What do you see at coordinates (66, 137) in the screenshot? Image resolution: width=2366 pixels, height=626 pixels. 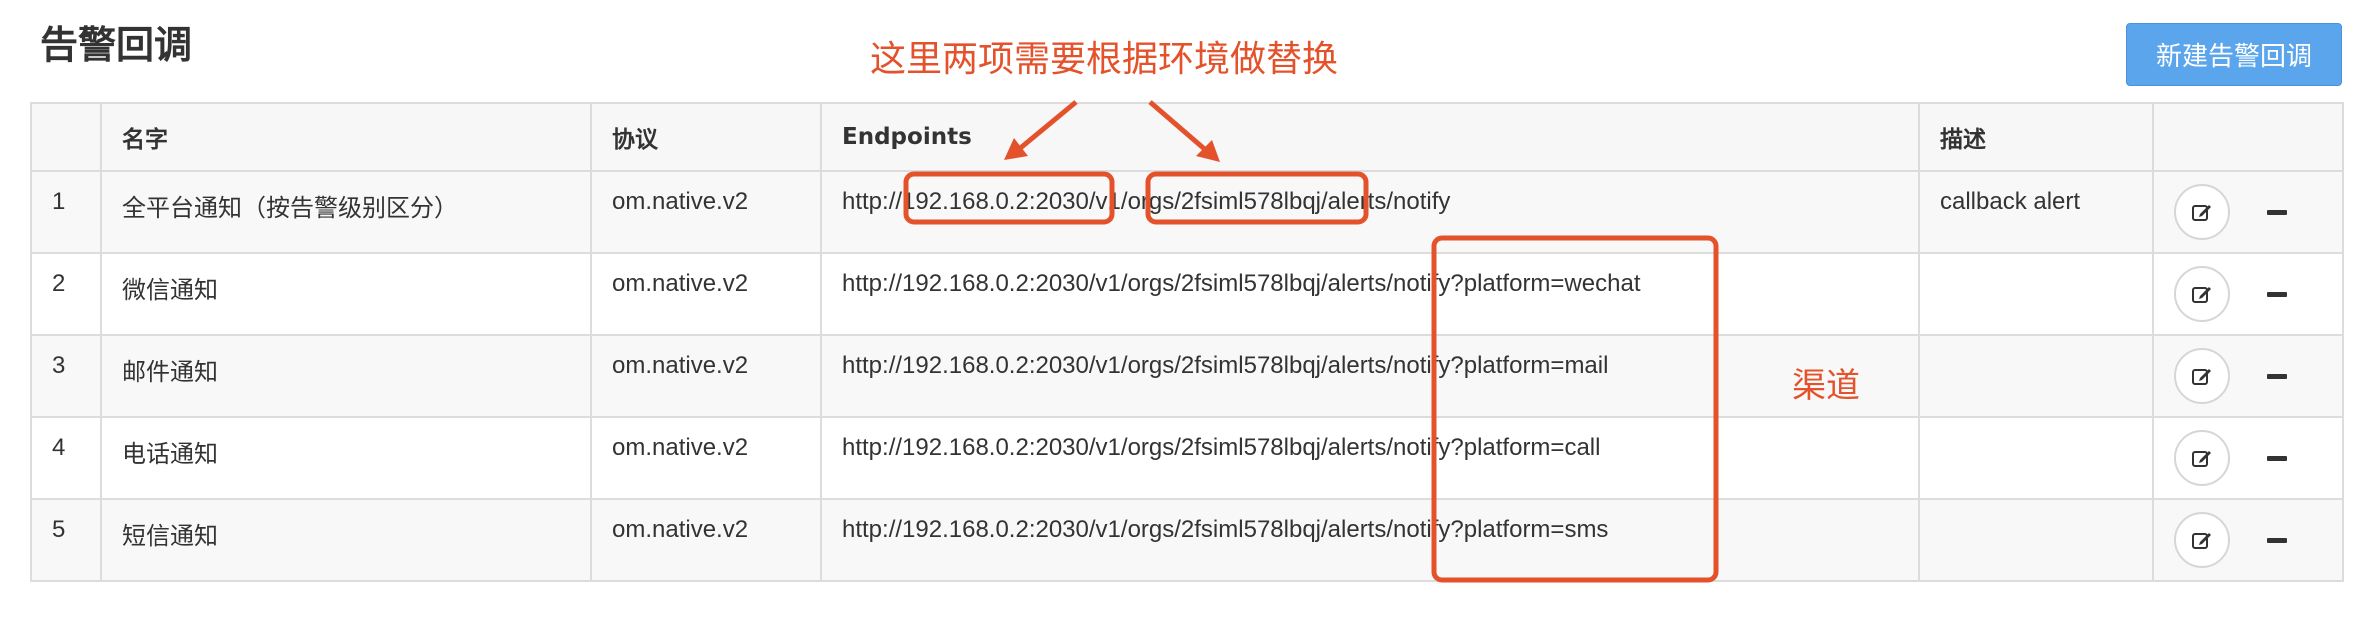 I see `column-header-index` at bounding box center [66, 137].